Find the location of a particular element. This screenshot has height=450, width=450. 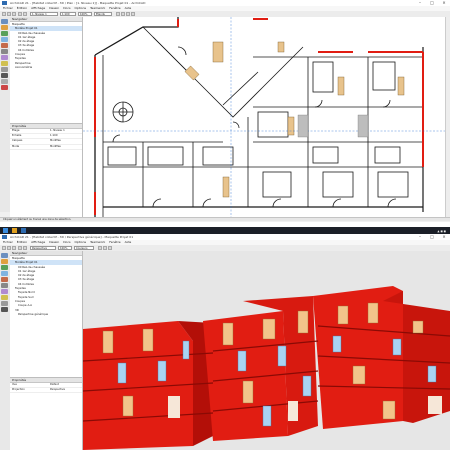

property-key: Projection is located at coordinates (18, 390).